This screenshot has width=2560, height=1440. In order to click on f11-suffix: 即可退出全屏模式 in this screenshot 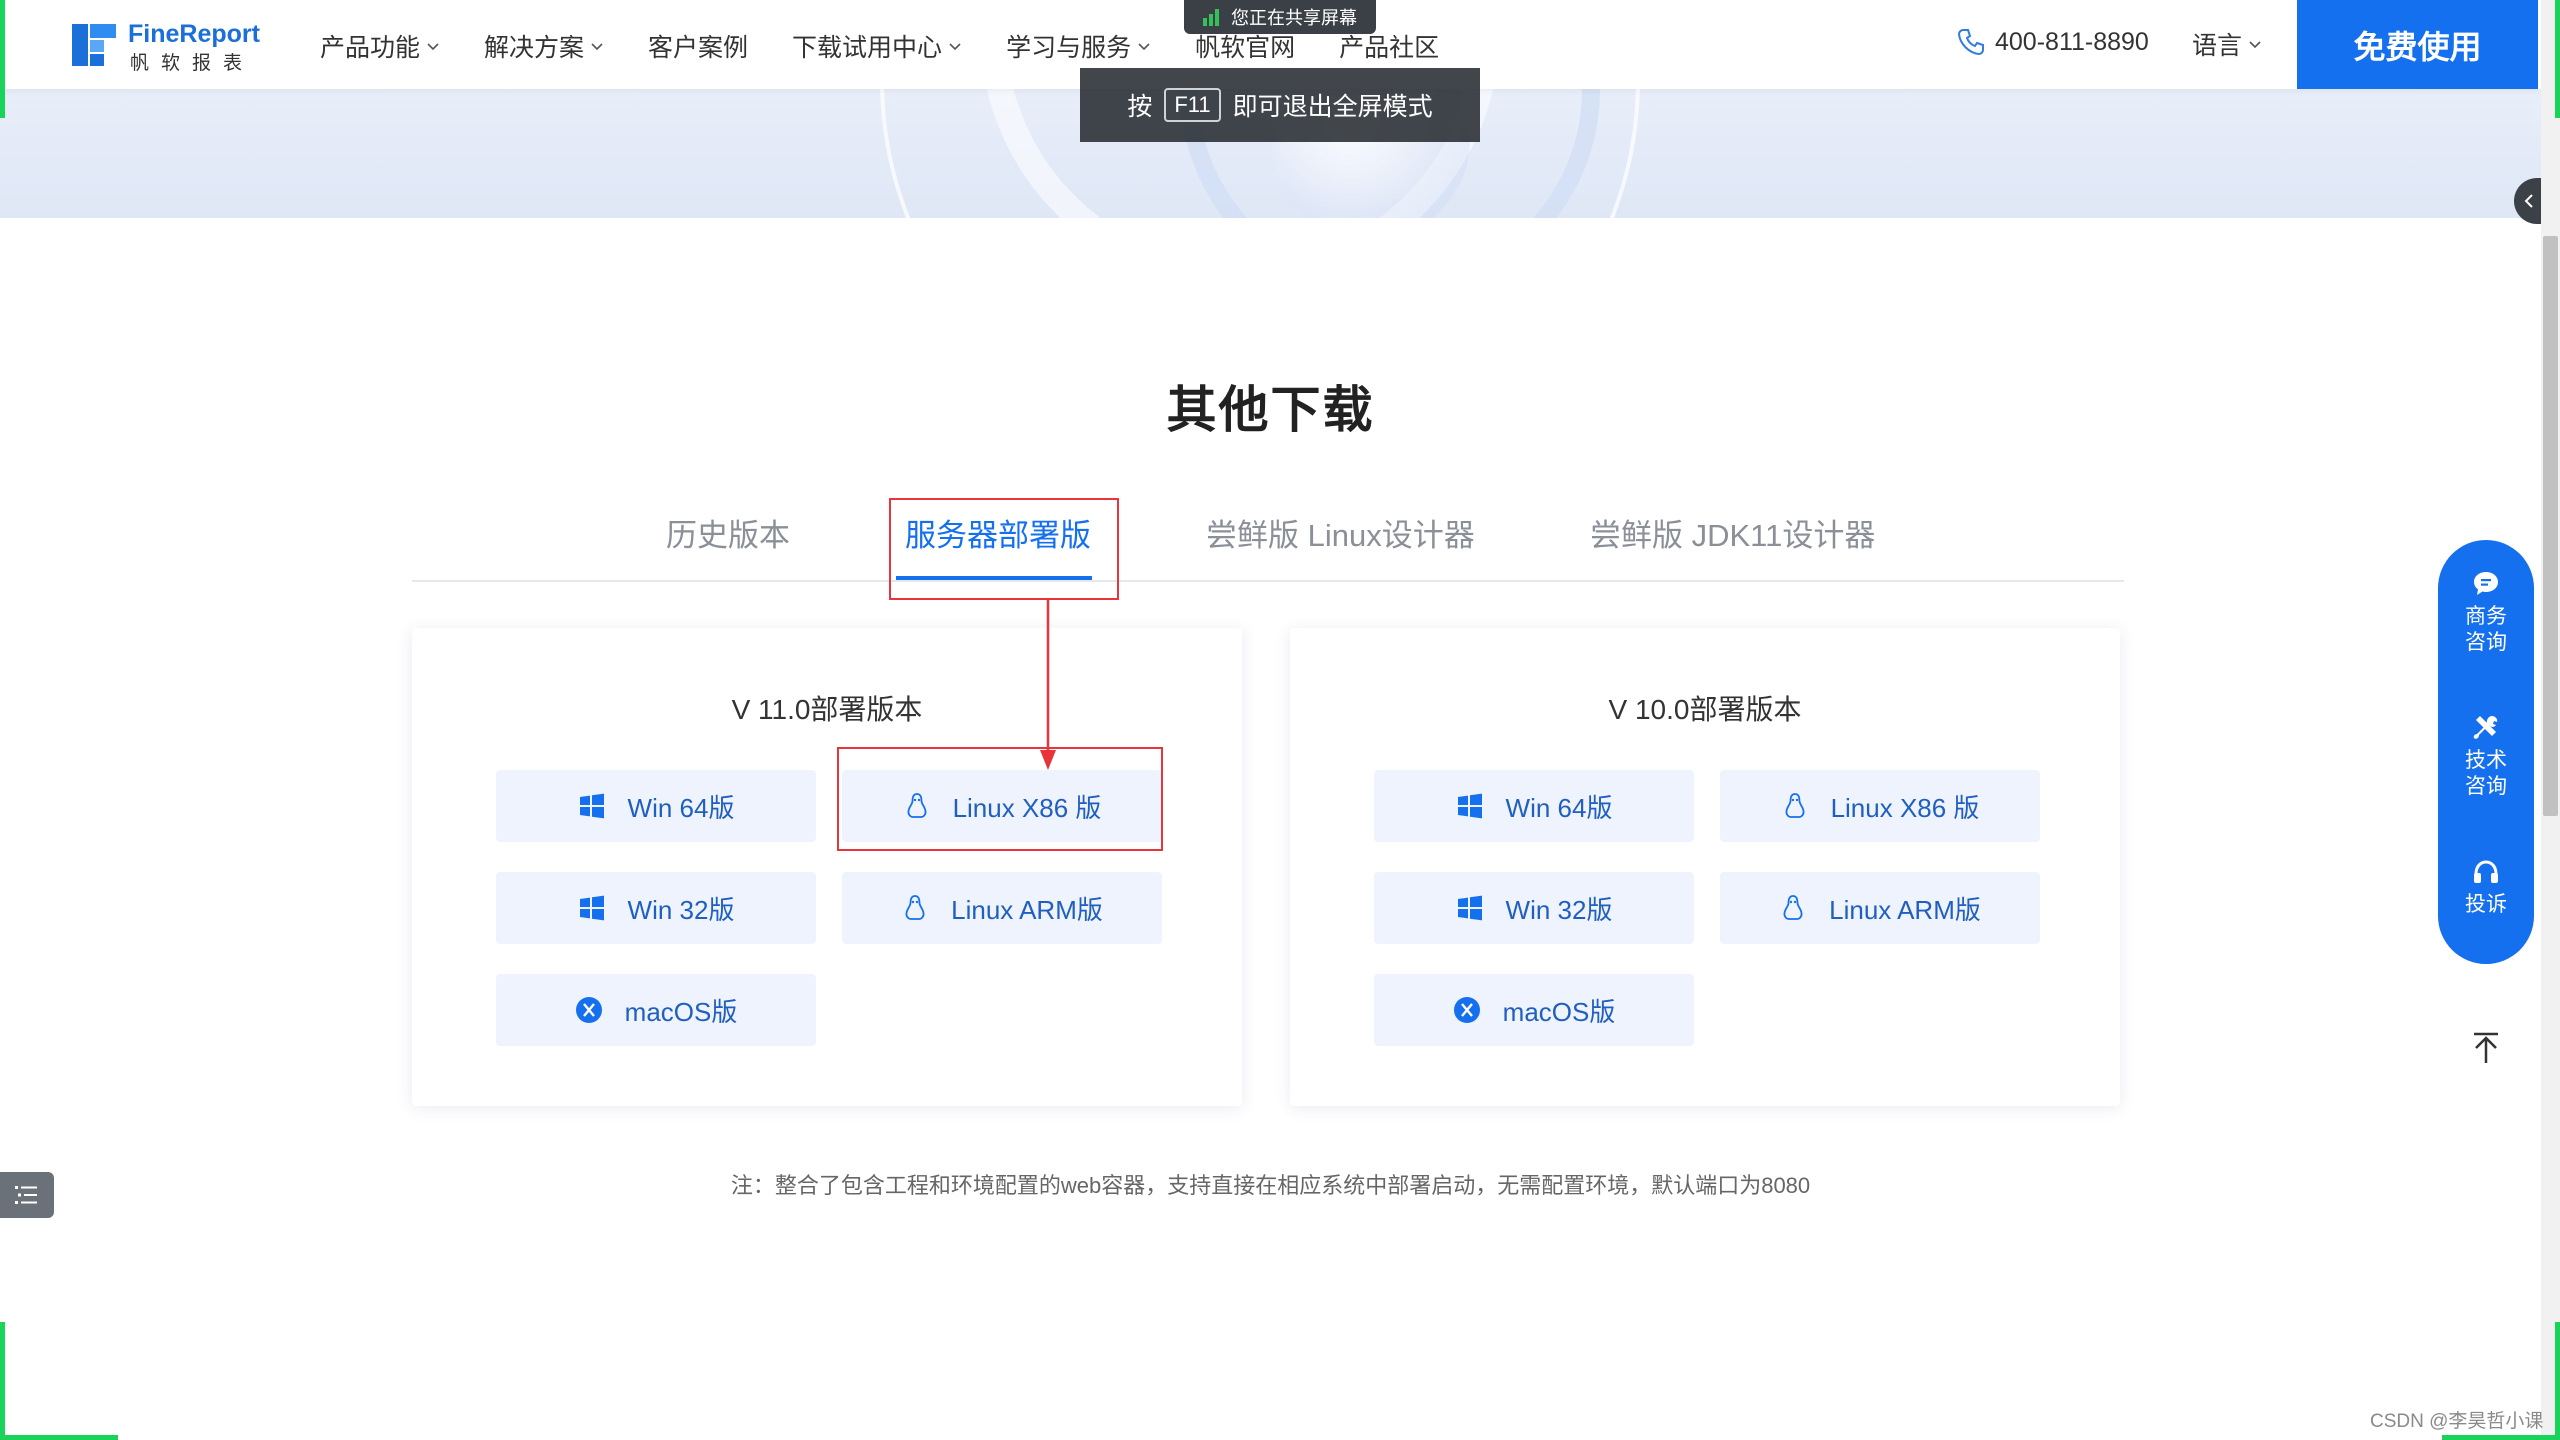, I will do `click(1332, 107)`.